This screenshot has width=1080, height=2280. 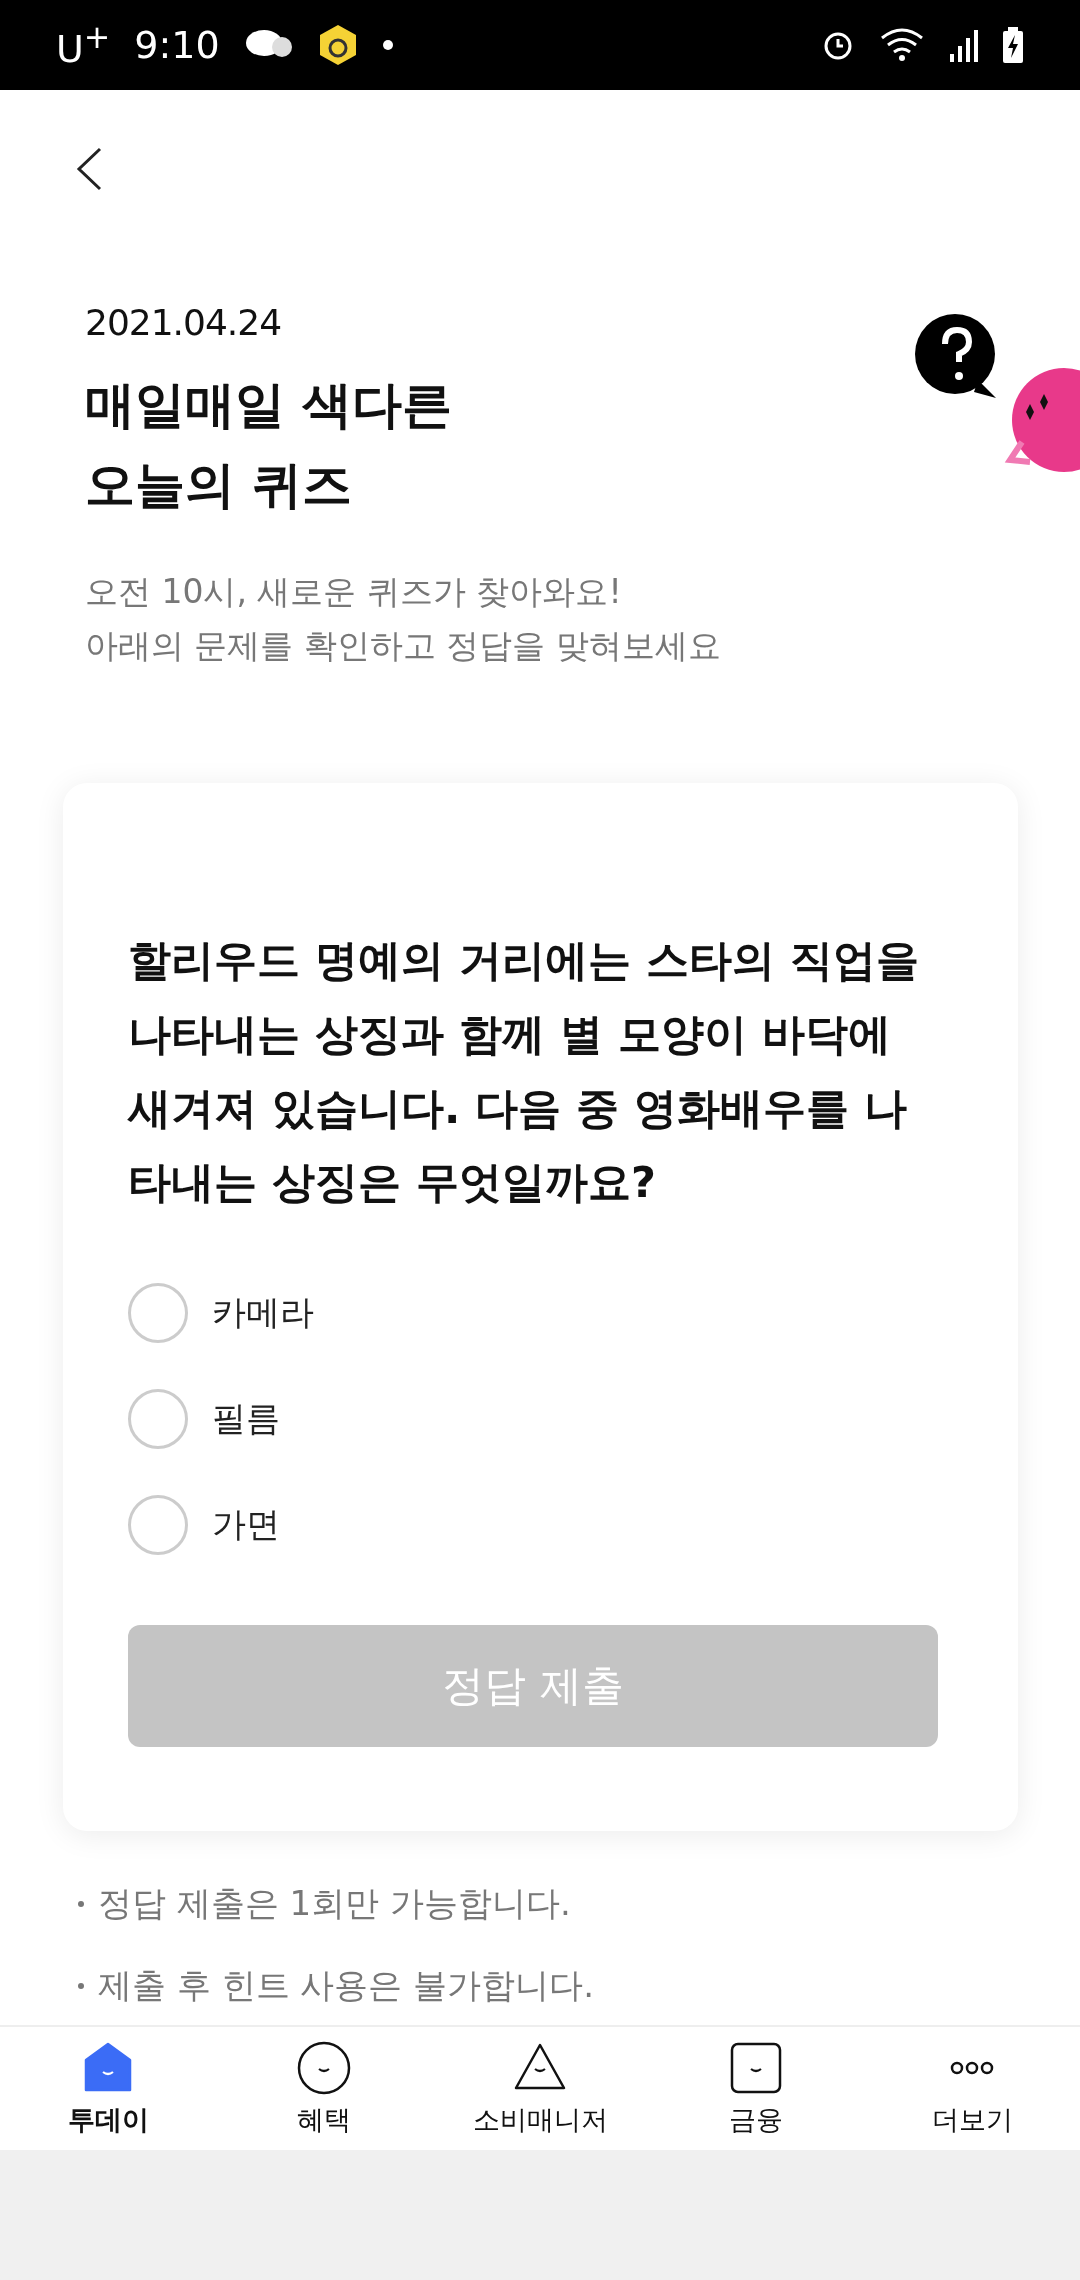 What do you see at coordinates (902, 45) in the screenshot?
I see `wifi-icon` at bounding box center [902, 45].